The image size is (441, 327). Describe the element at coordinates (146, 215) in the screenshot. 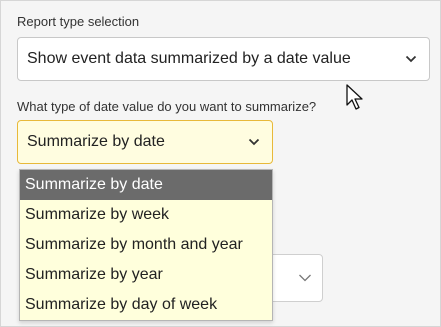

I see `dropdown-option-week: Summarize by week` at that location.